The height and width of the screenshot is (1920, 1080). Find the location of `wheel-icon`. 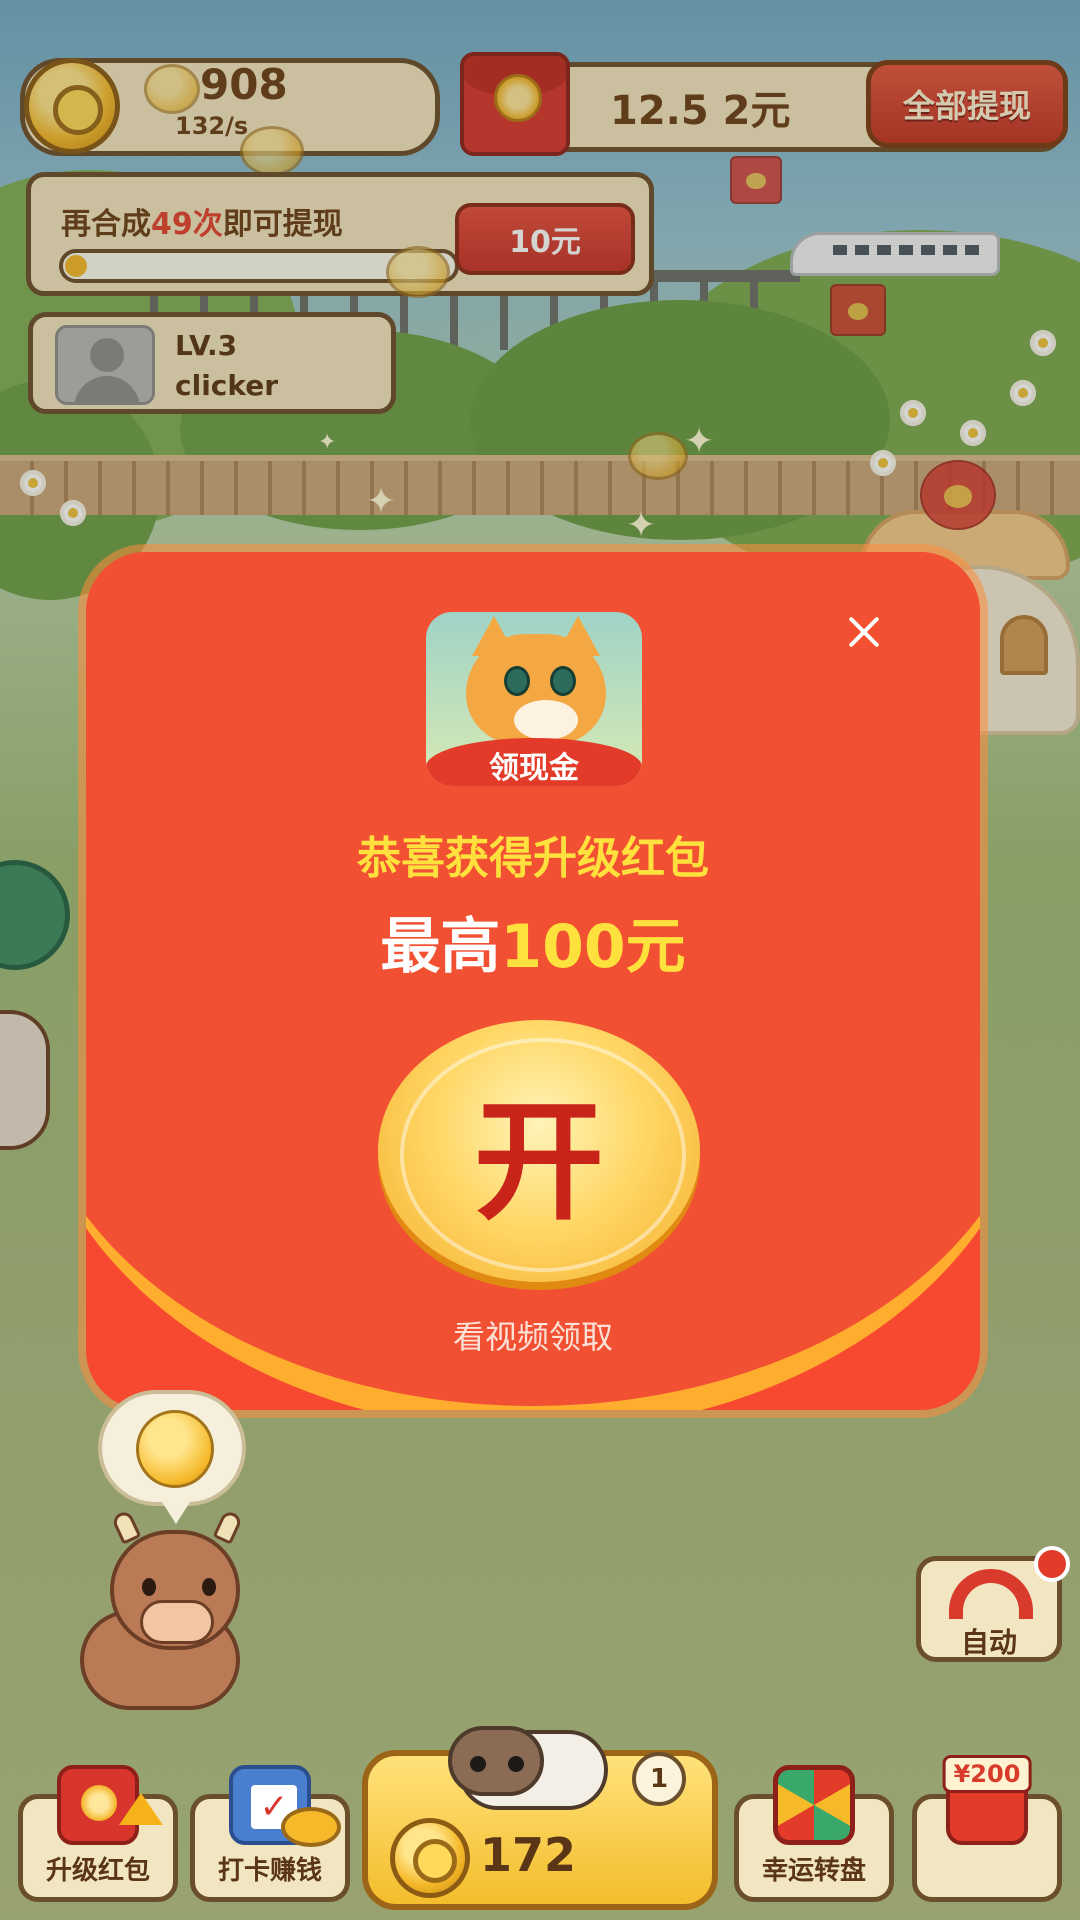

wheel-icon is located at coordinates (814, 1805).